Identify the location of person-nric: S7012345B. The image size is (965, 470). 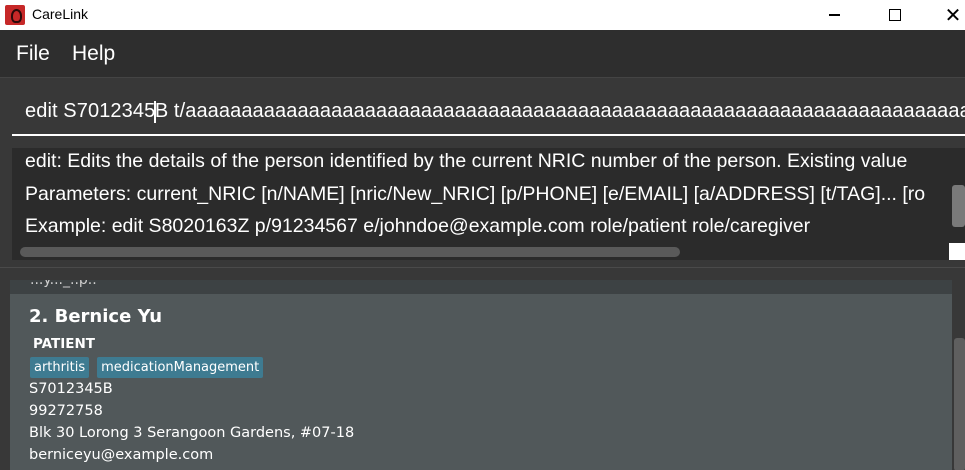
(71, 389).